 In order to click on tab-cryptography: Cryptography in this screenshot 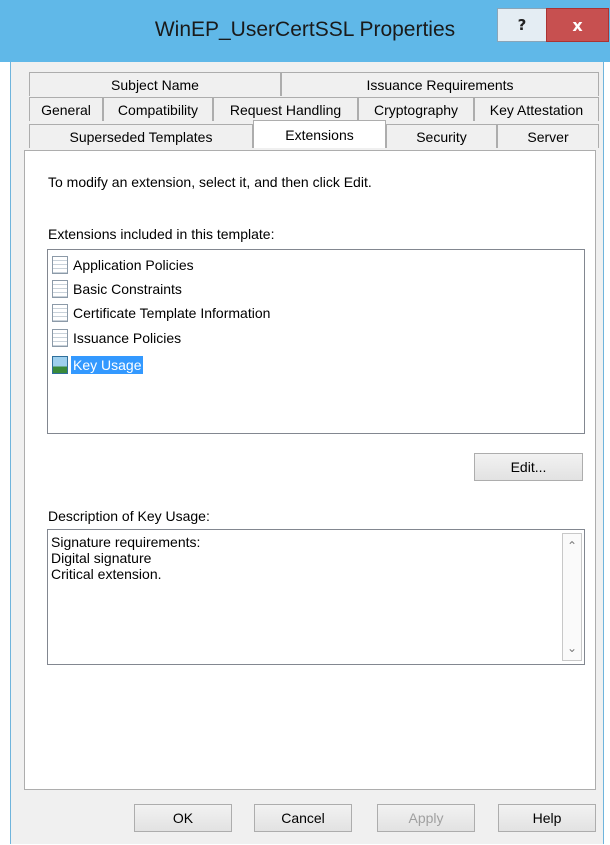, I will do `click(416, 109)`.